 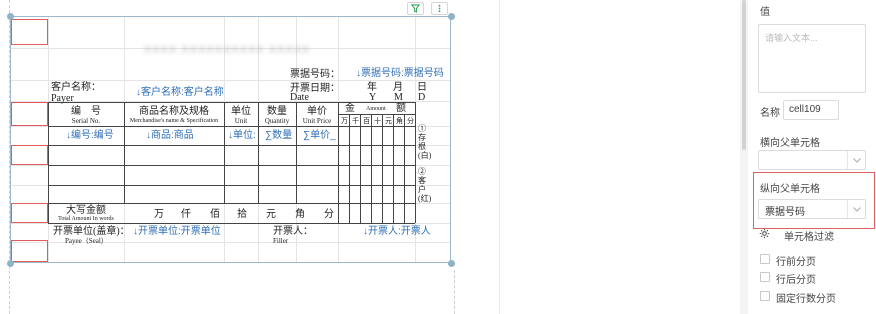 I want to click on v-parent-label: 纵向父单元格, so click(x=790, y=189).